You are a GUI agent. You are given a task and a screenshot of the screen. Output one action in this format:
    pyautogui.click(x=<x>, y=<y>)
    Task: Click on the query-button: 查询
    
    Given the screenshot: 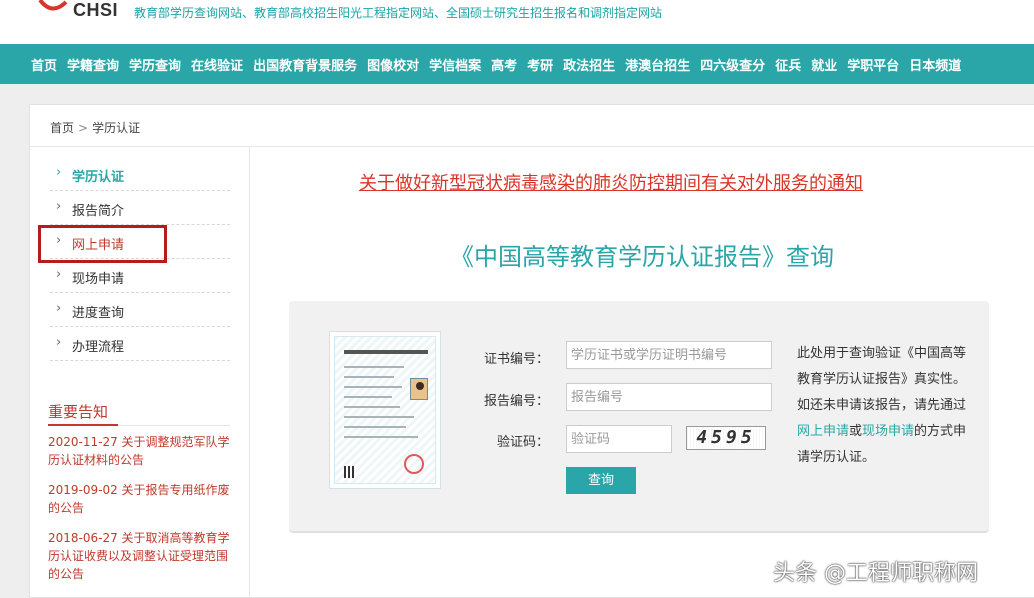 What is the action you would take?
    pyautogui.click(x=601, y=480)
    